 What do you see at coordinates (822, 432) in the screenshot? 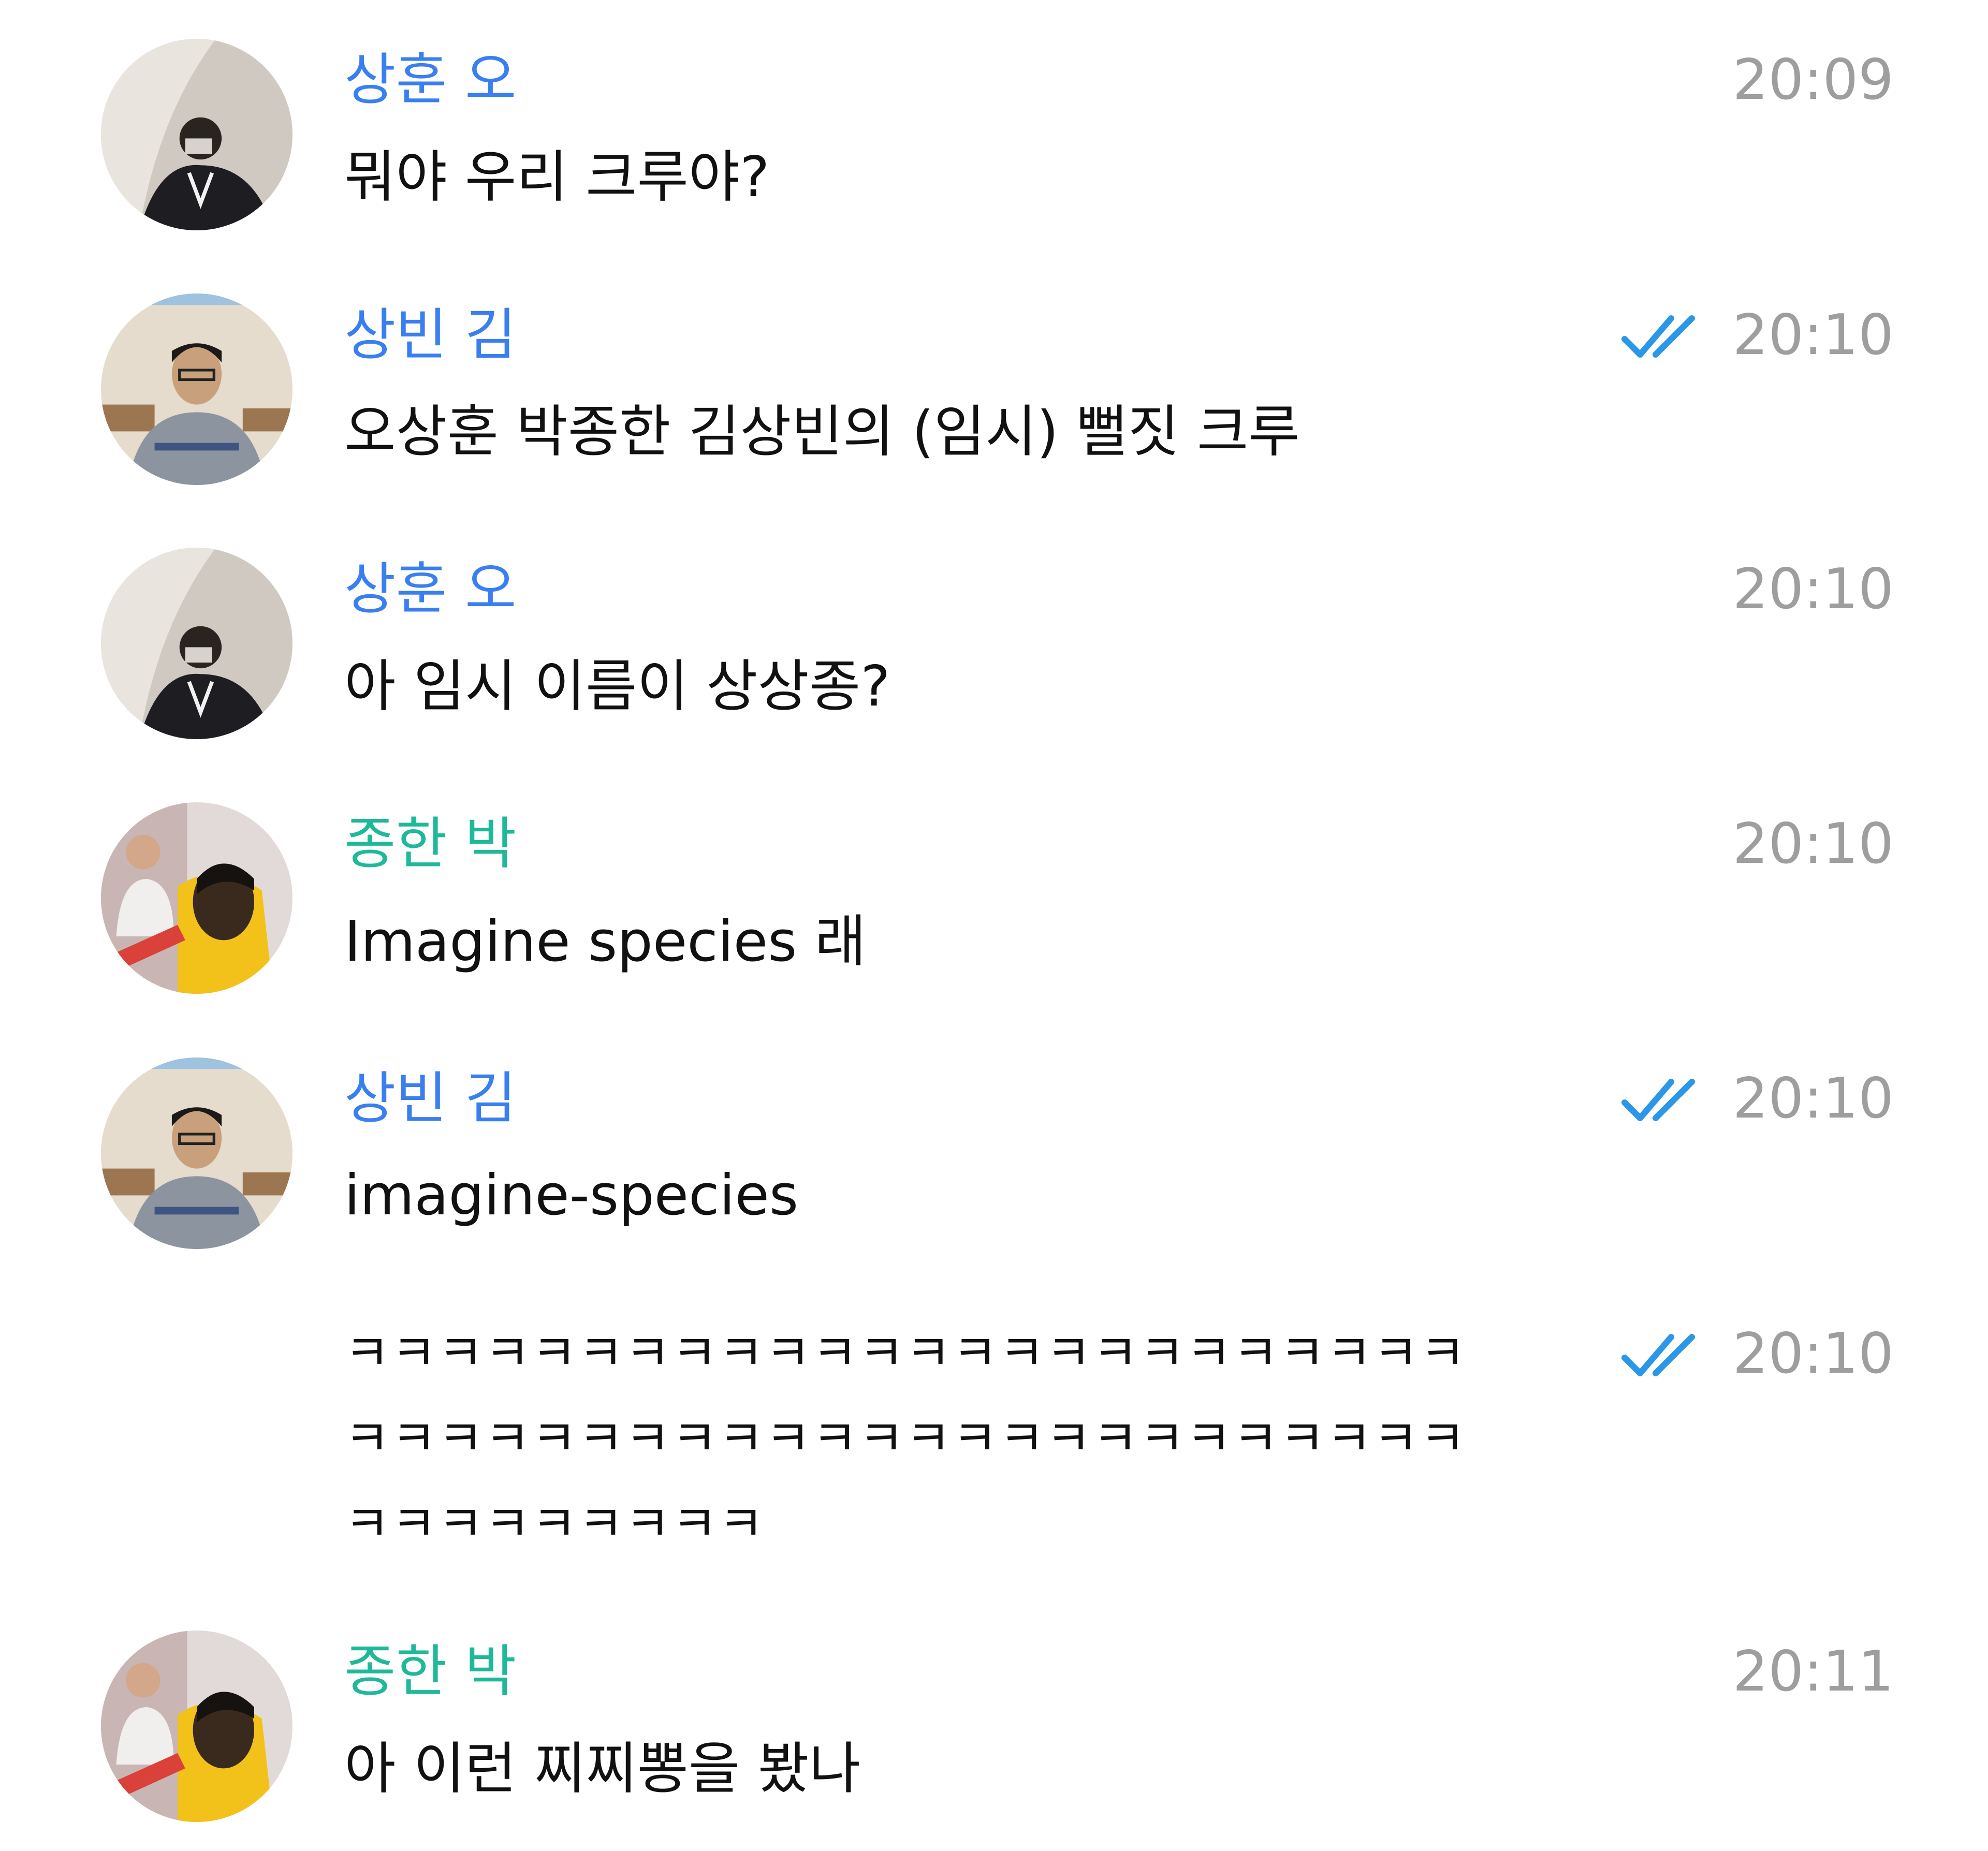
I see `message-text: 오상훈 박종한 김상빈의 (임시) 뻘짓 크루` at bounding box center [822, 432].